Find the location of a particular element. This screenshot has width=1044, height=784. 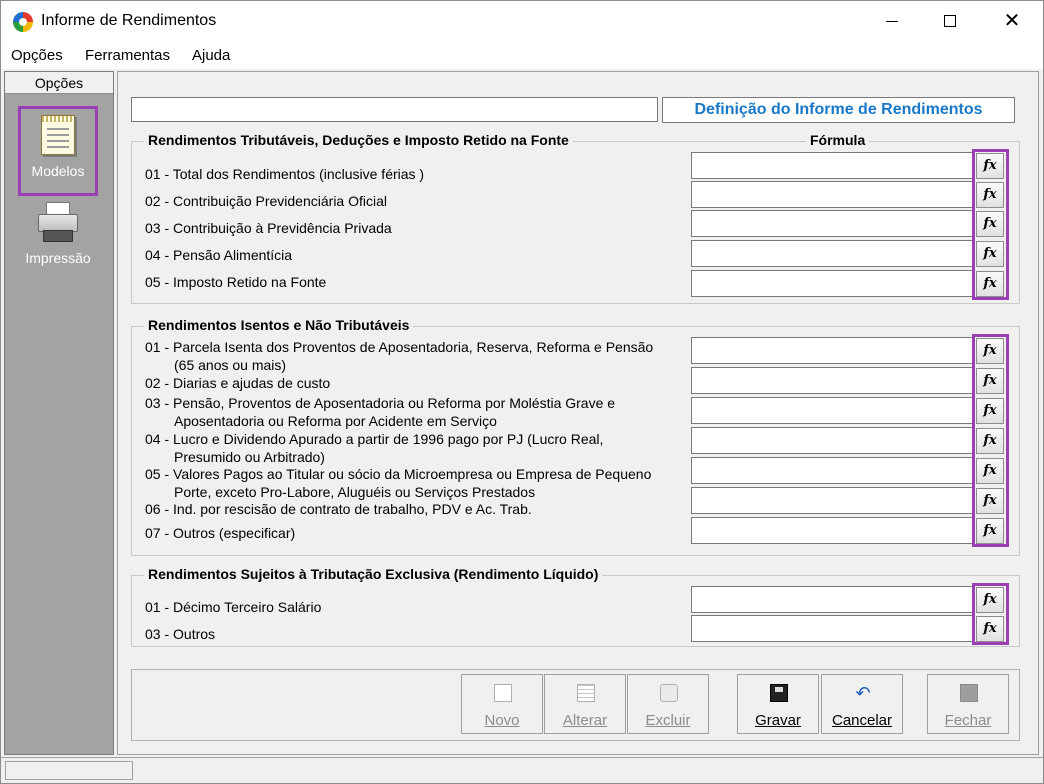

status-panel is located at coordinates (69, 770).